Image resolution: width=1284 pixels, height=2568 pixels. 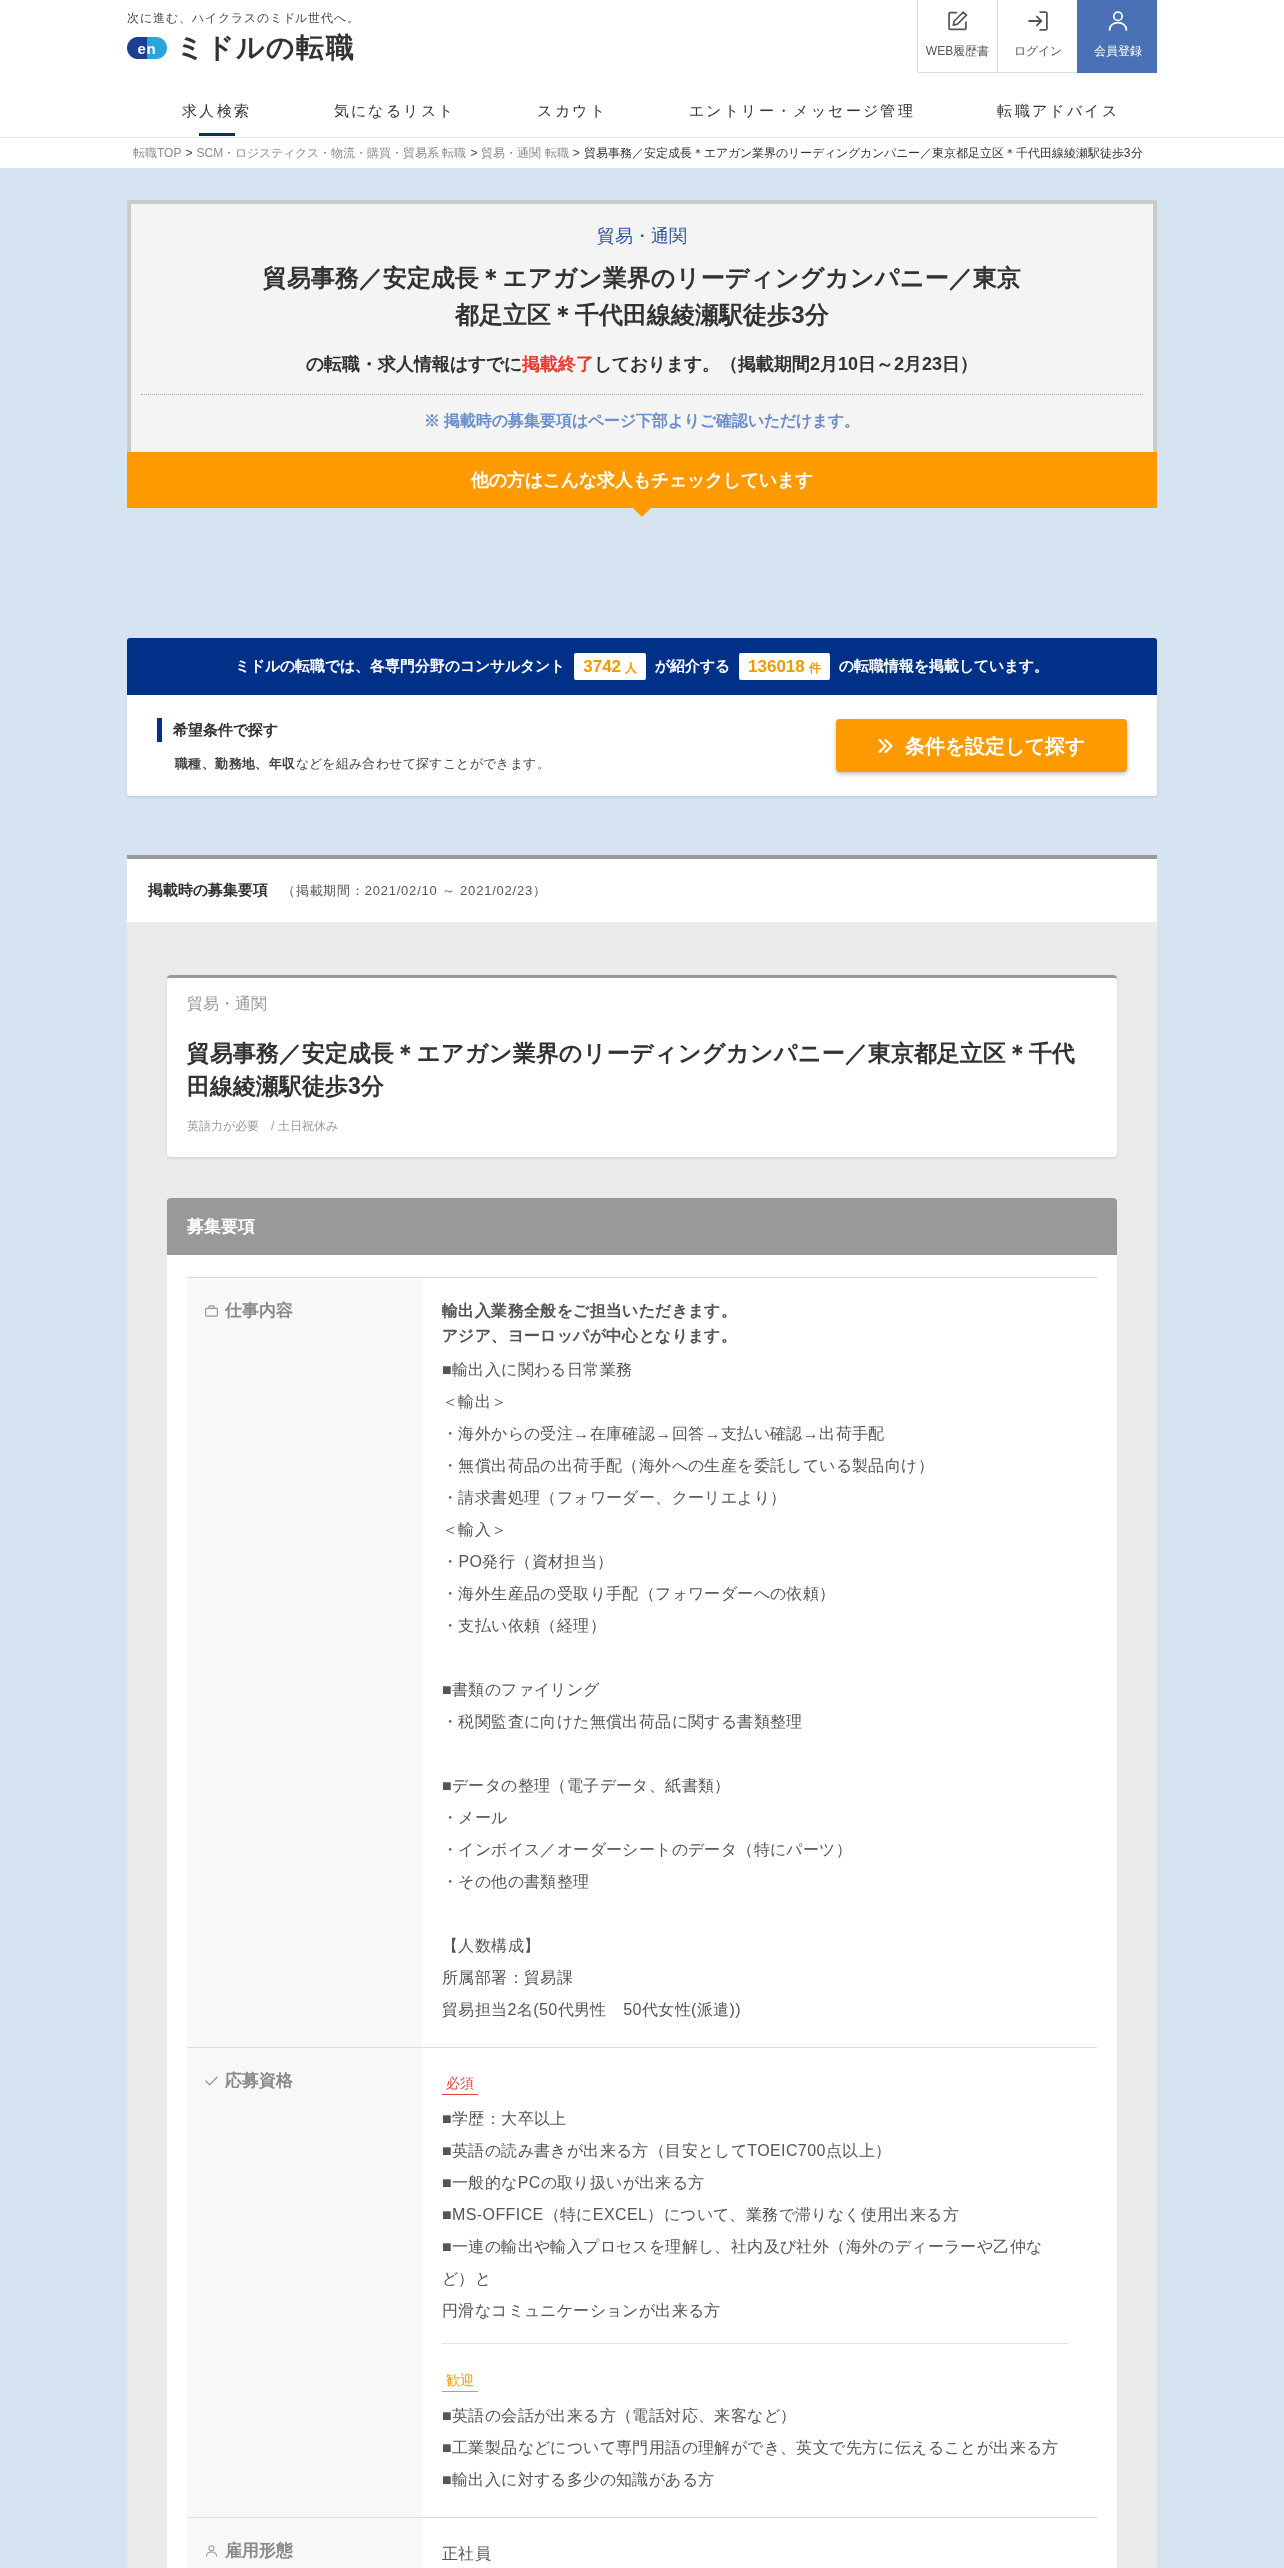 I want to click on nav-tab: 転職アドバイス, so click(x=1058, y=111).